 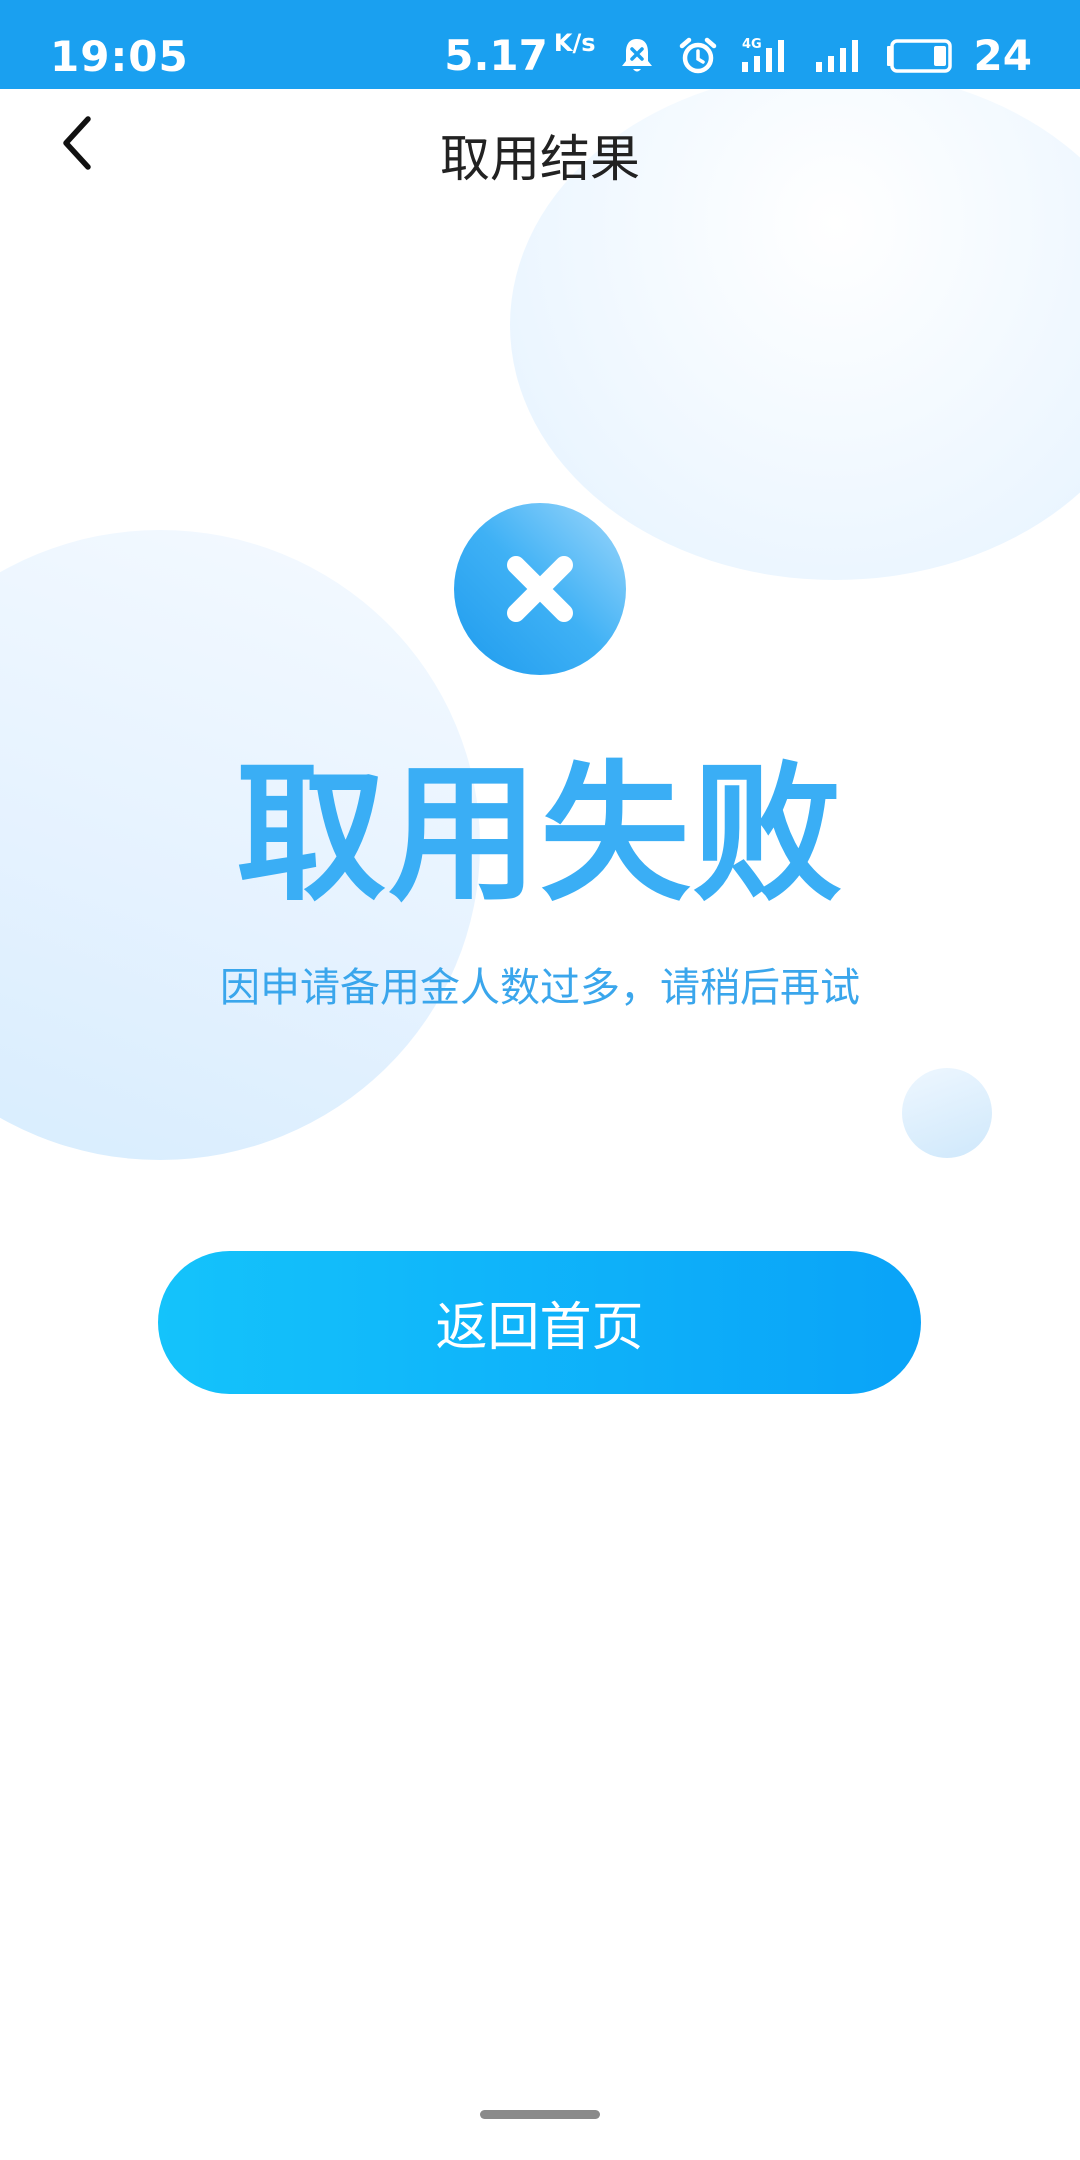 What do you see at coordinates (539, 1322) in the screenshot?
I see `return-home-button: 返回首页` at bounding box center [539, 1322].